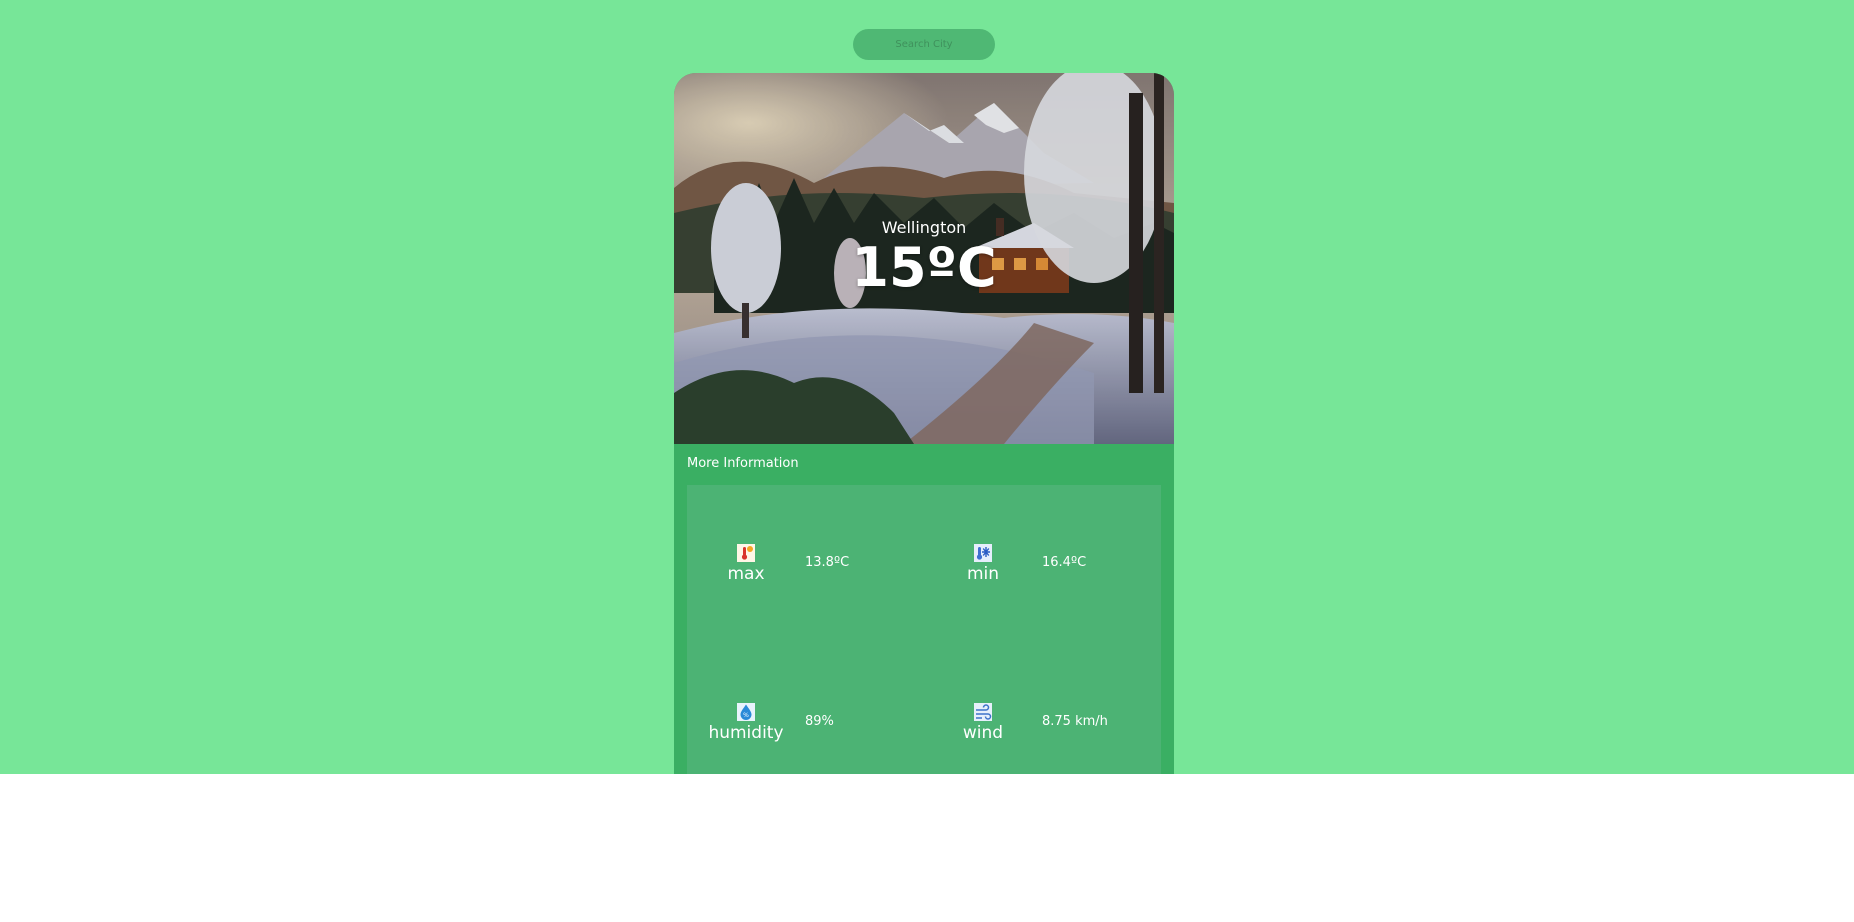 The image size is (1854, 922). Describe the element at coordinates (1064, 562) in the screenshot. I see `metric-min-value: 16.4ºC` at that location.